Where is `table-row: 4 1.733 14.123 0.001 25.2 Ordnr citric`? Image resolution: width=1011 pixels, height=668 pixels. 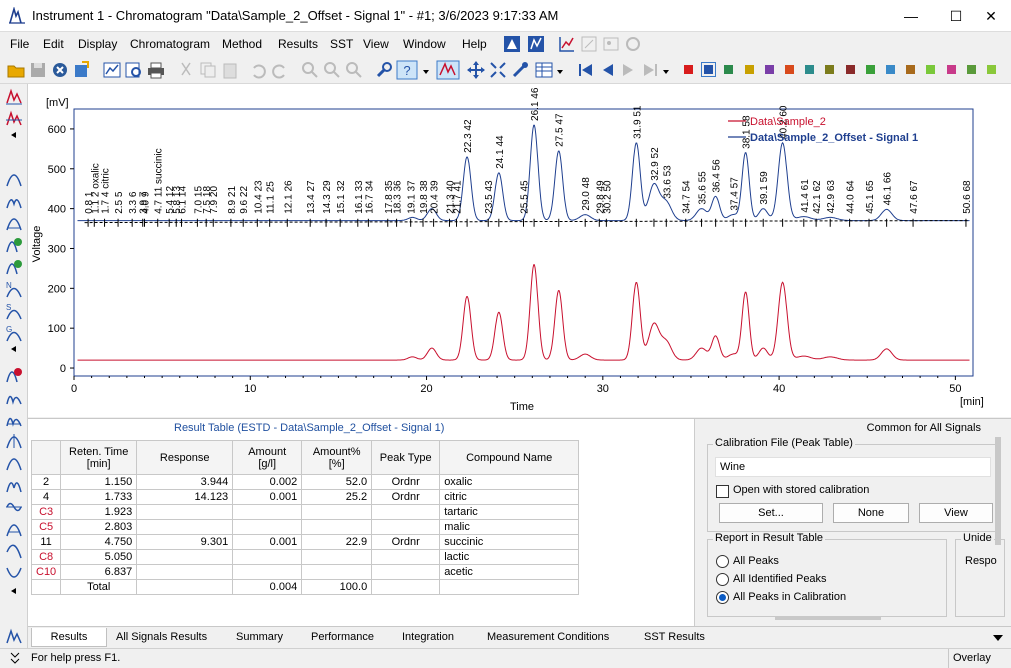
table-row: 4 1.733 14.123 0.001 25.2 Ordnr citric is located at coordinates (305, 497).